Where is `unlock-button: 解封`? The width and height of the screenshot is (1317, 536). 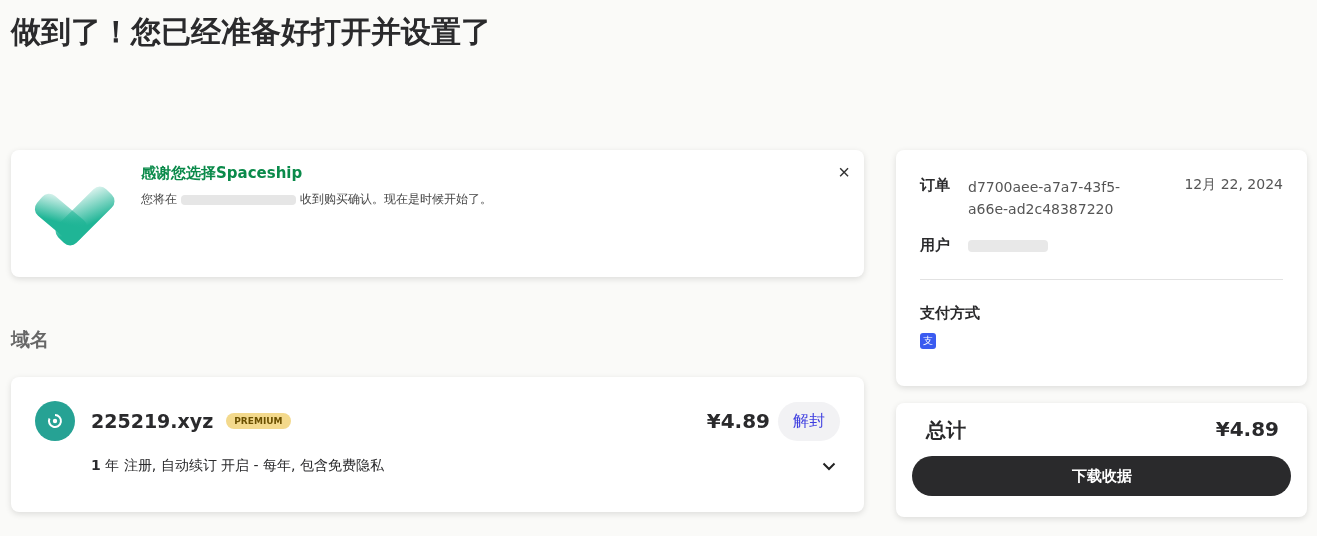
unlock-button: 解封 is located at coordinates (809, 421).